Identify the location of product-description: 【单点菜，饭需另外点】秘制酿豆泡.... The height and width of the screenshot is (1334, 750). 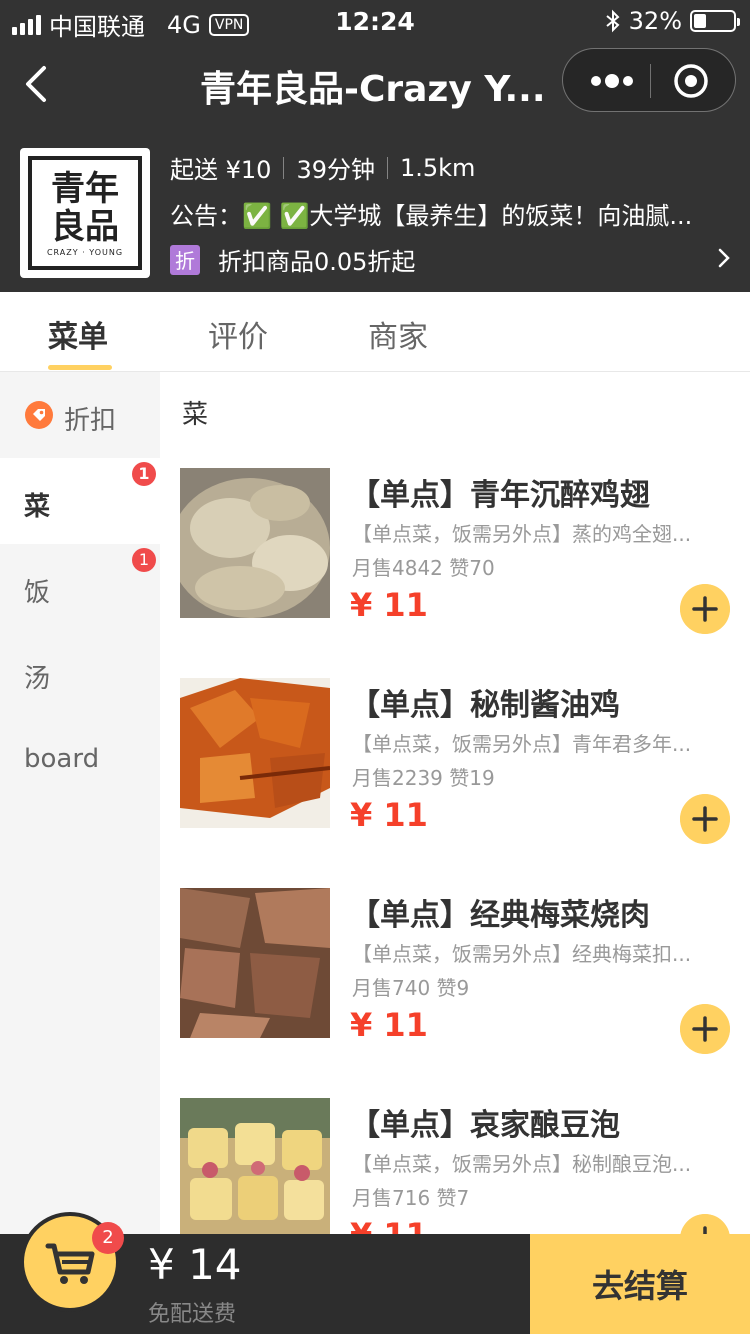
(522, 1164).